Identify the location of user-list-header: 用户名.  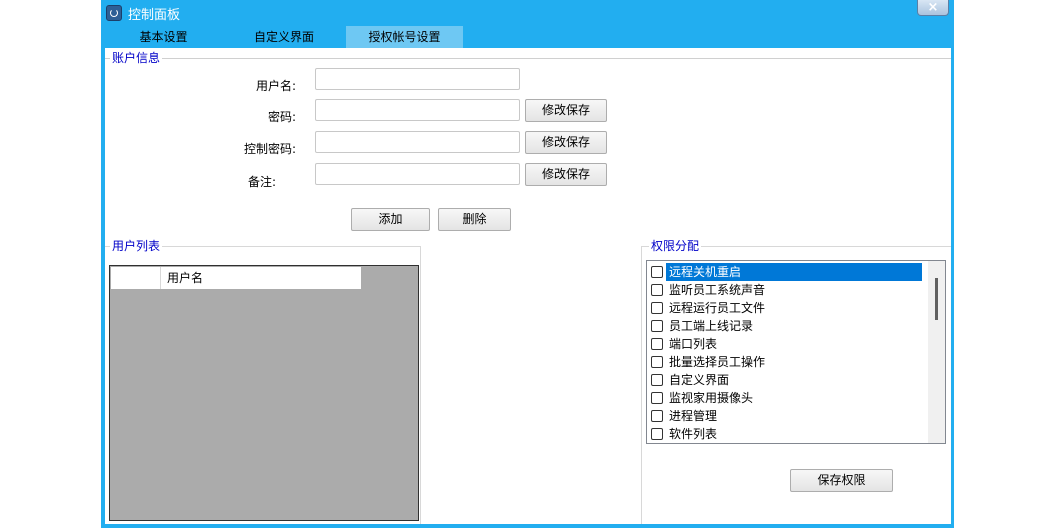
(236, 278).